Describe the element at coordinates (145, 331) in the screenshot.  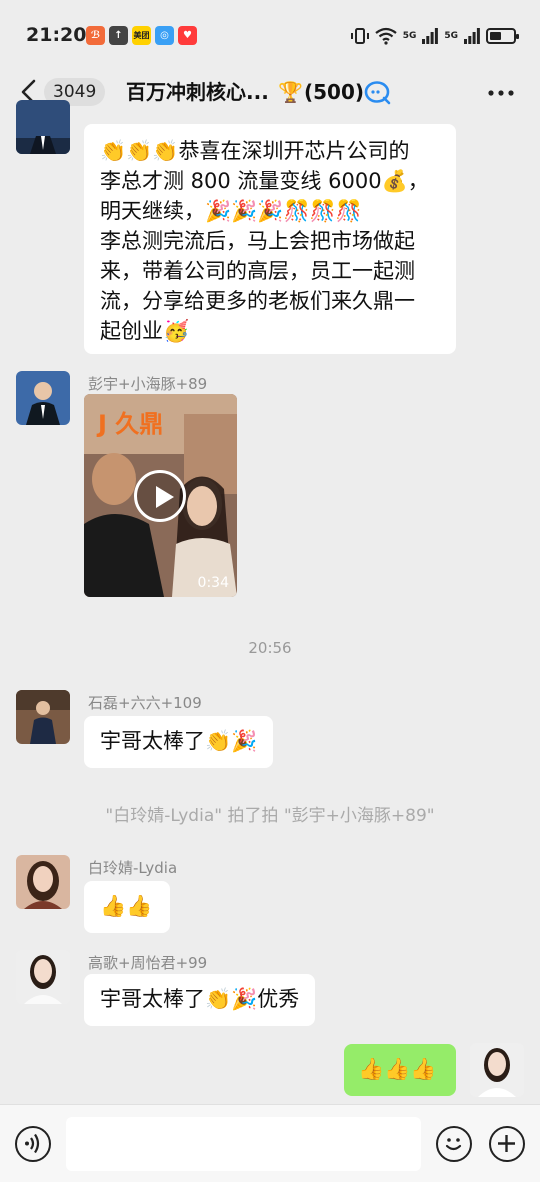
I see `message-line: 起创业🥳` at that location.